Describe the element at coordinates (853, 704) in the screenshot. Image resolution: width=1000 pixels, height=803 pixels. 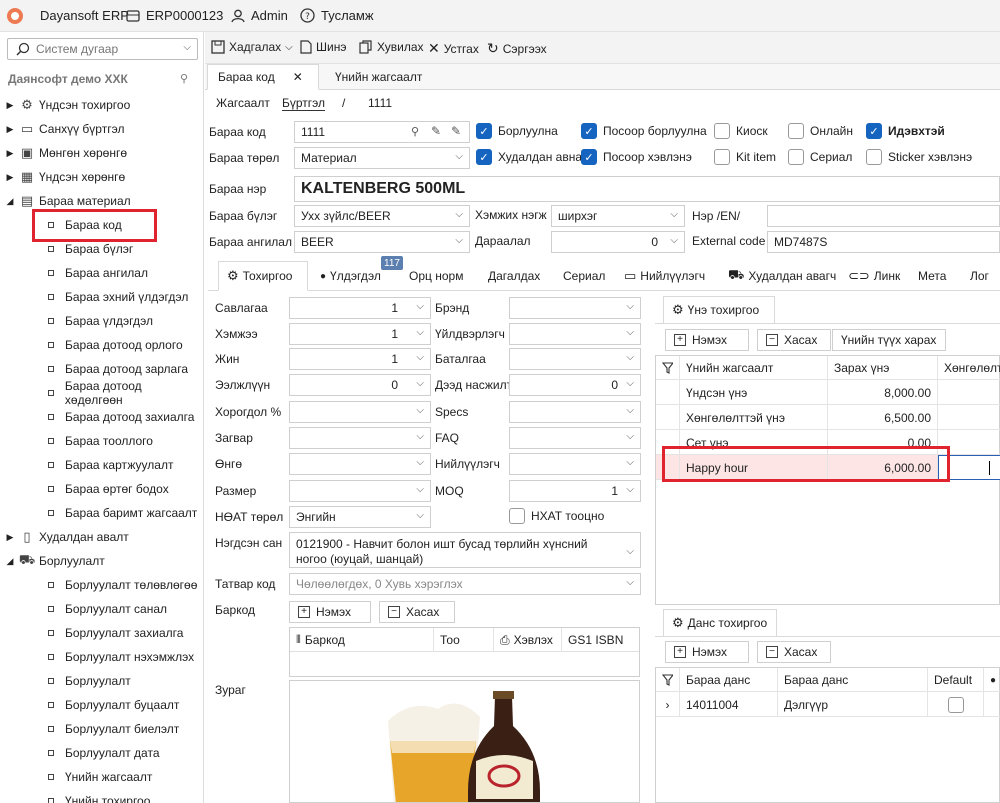
I see `account-name-cell: Дэлгүүр` at that location.